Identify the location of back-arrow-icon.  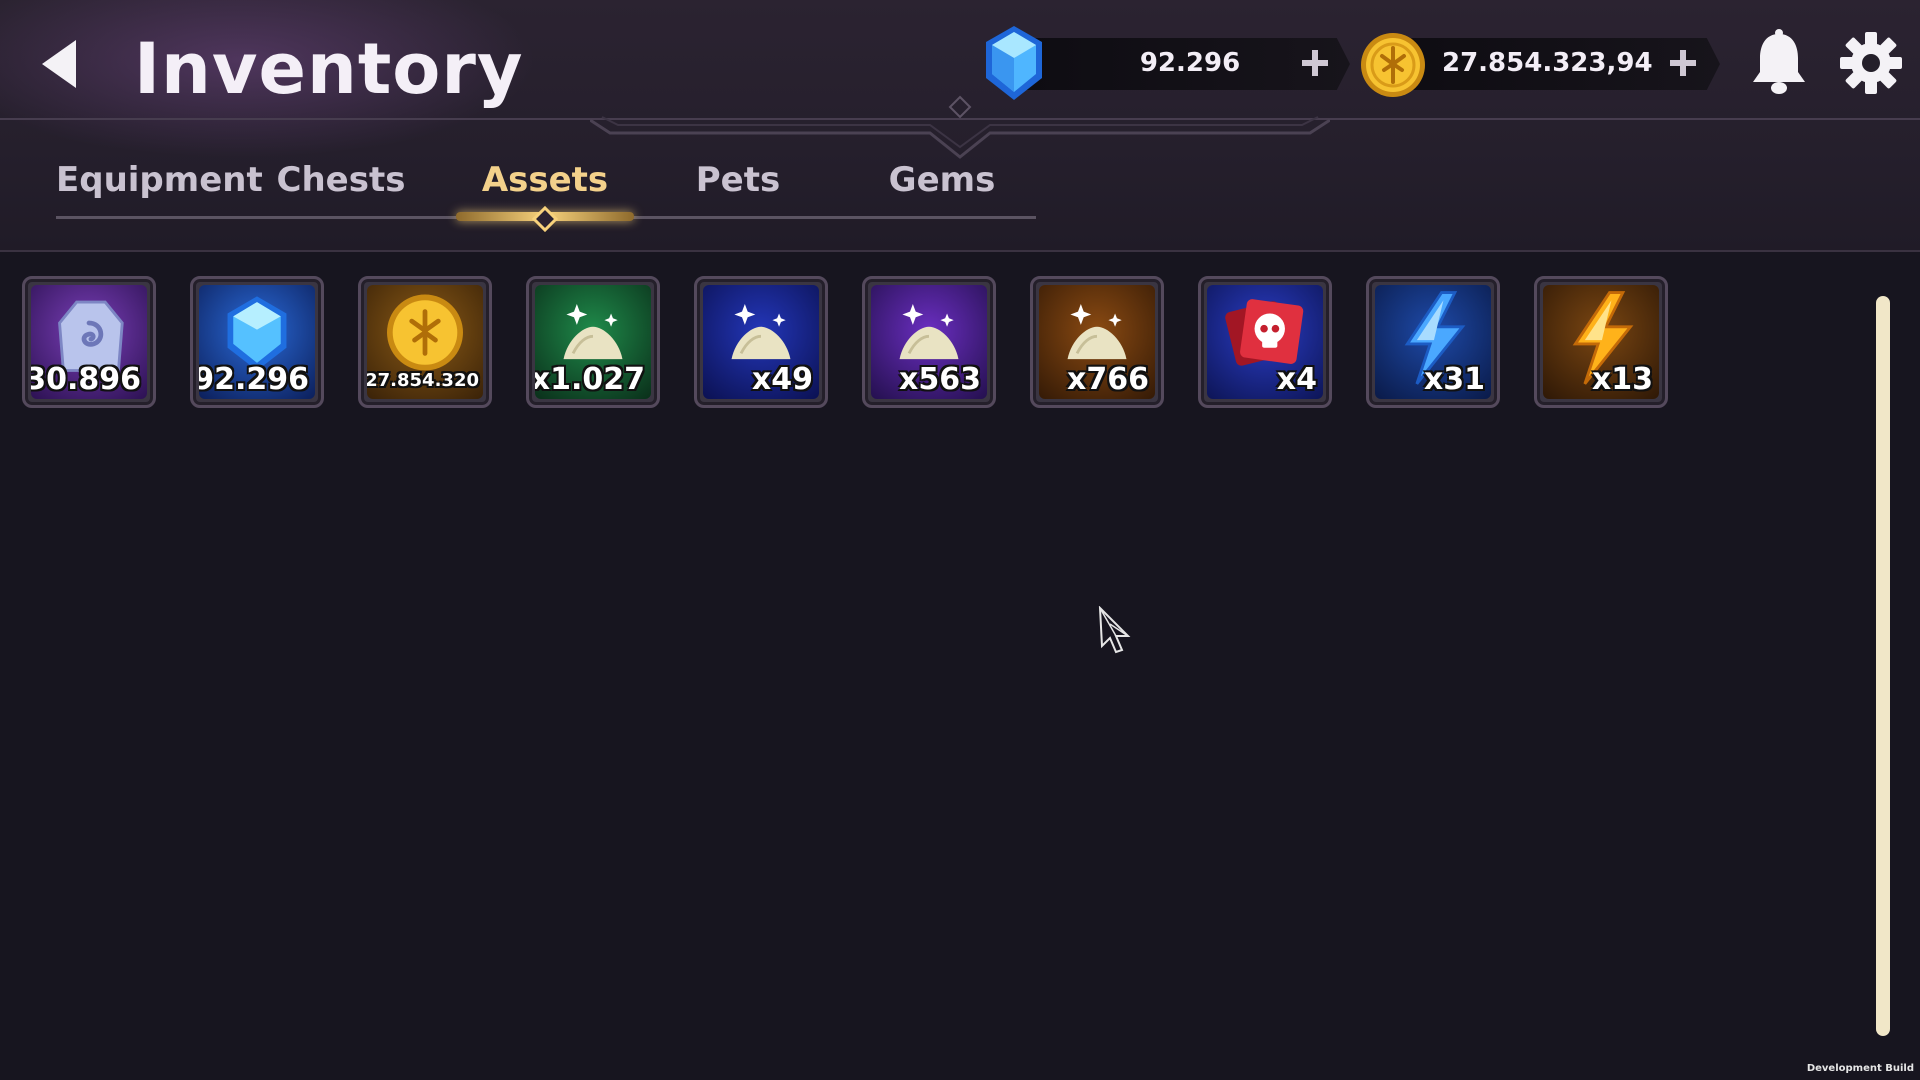
(61, 64).